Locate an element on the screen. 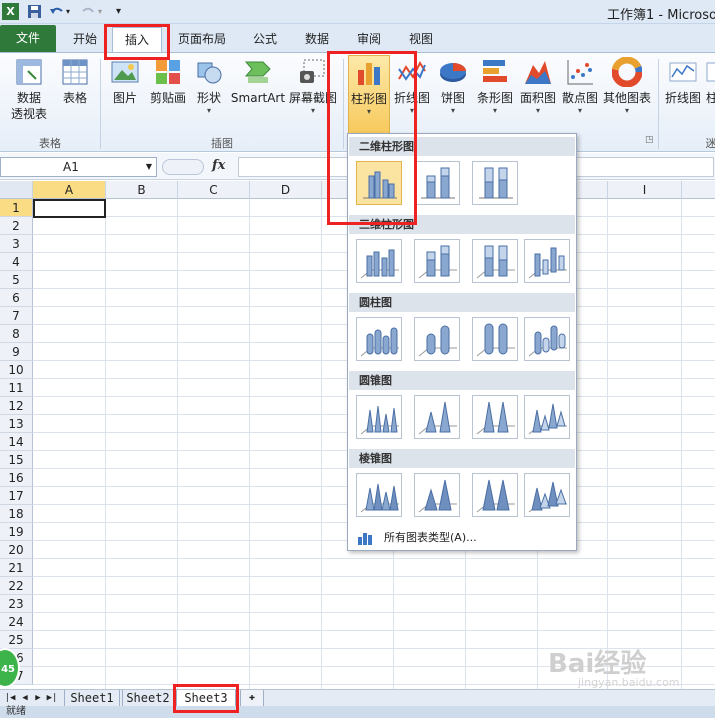 The width and height of the screenshot is (715, 718). row-header: 5 is located at coordinates (16, 280).